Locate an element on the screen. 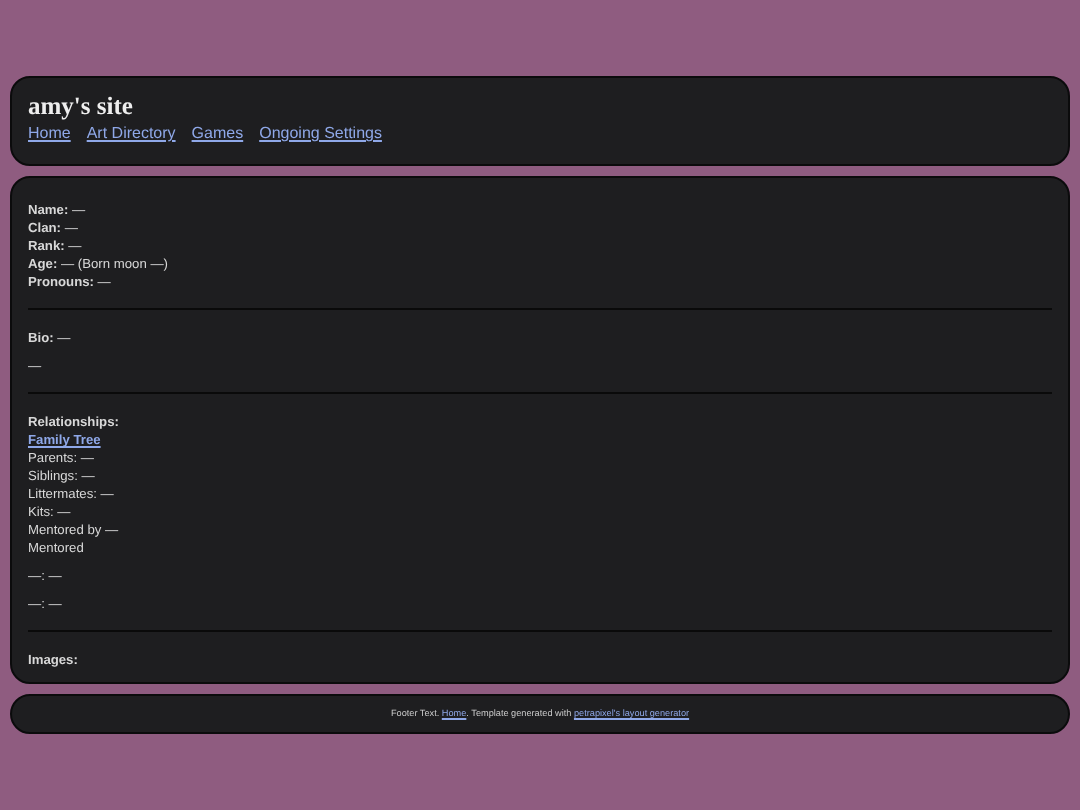  nav-link: Ongoing Settings is located at coordinates (320, 134).